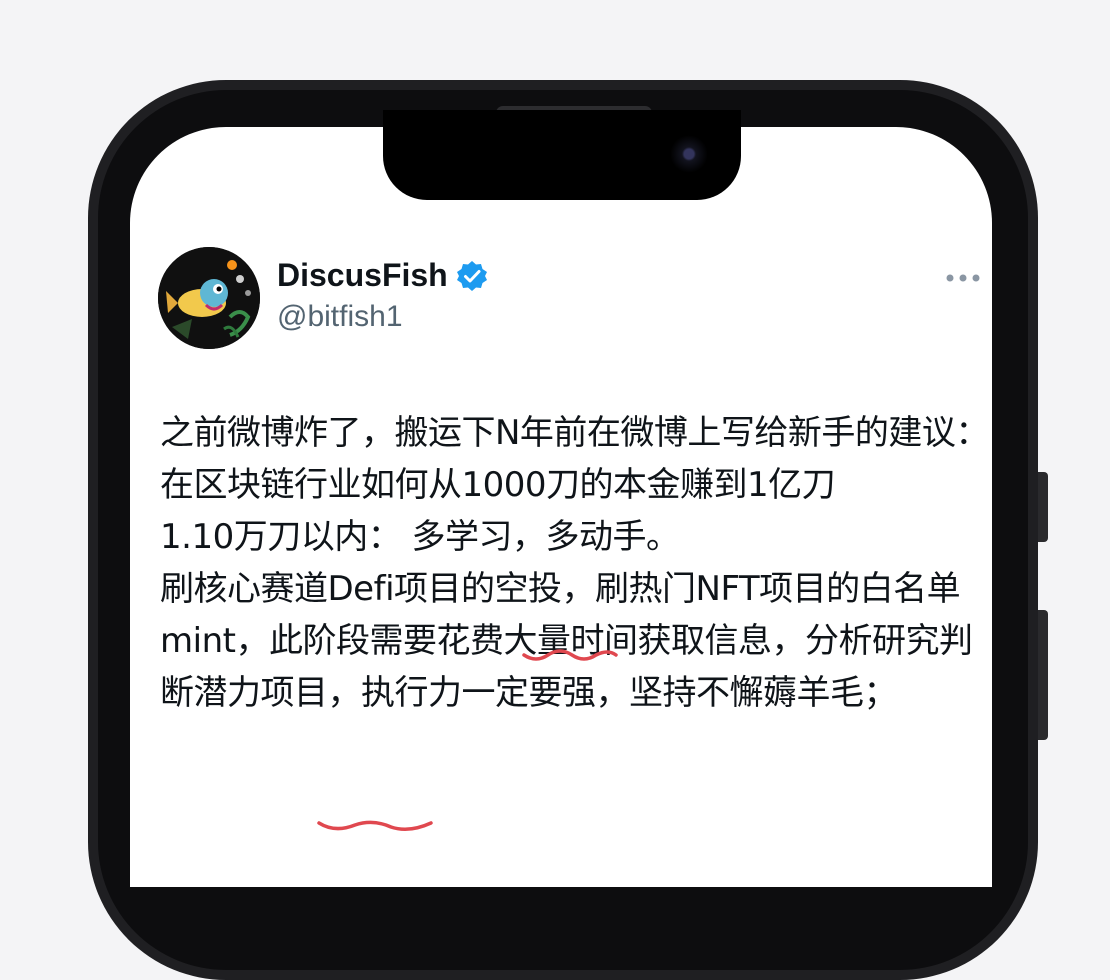  Describe the element at coordinates (340, 317) in the screenshot. I see `user-handle: @bitfish1` at that location.